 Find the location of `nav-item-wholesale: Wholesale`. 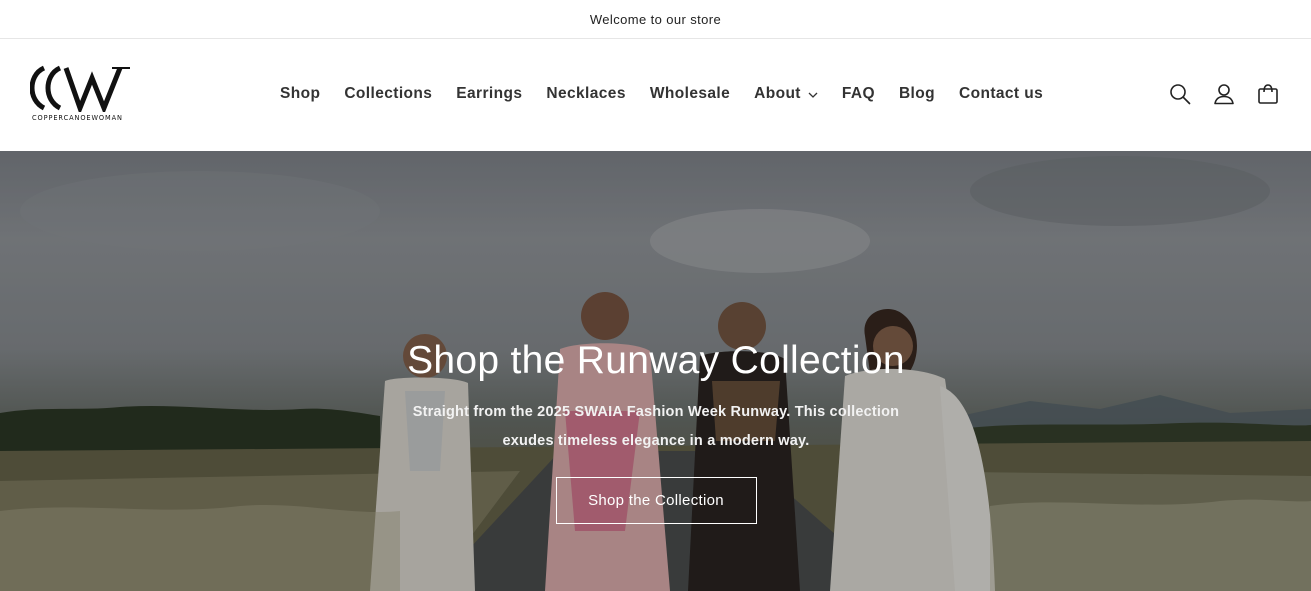

nav-item-wholesale: Wholesale is located at coordinates (690, 94).